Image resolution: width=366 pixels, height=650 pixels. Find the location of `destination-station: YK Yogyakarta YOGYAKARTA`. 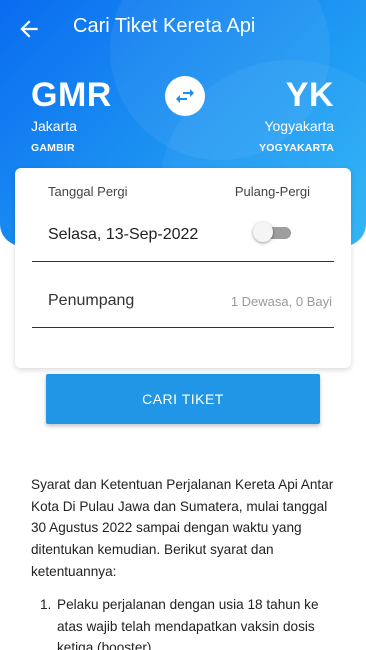

destination-station: YK Yogyakarta YOGYAKARTA is located at coordinates (296, 115).